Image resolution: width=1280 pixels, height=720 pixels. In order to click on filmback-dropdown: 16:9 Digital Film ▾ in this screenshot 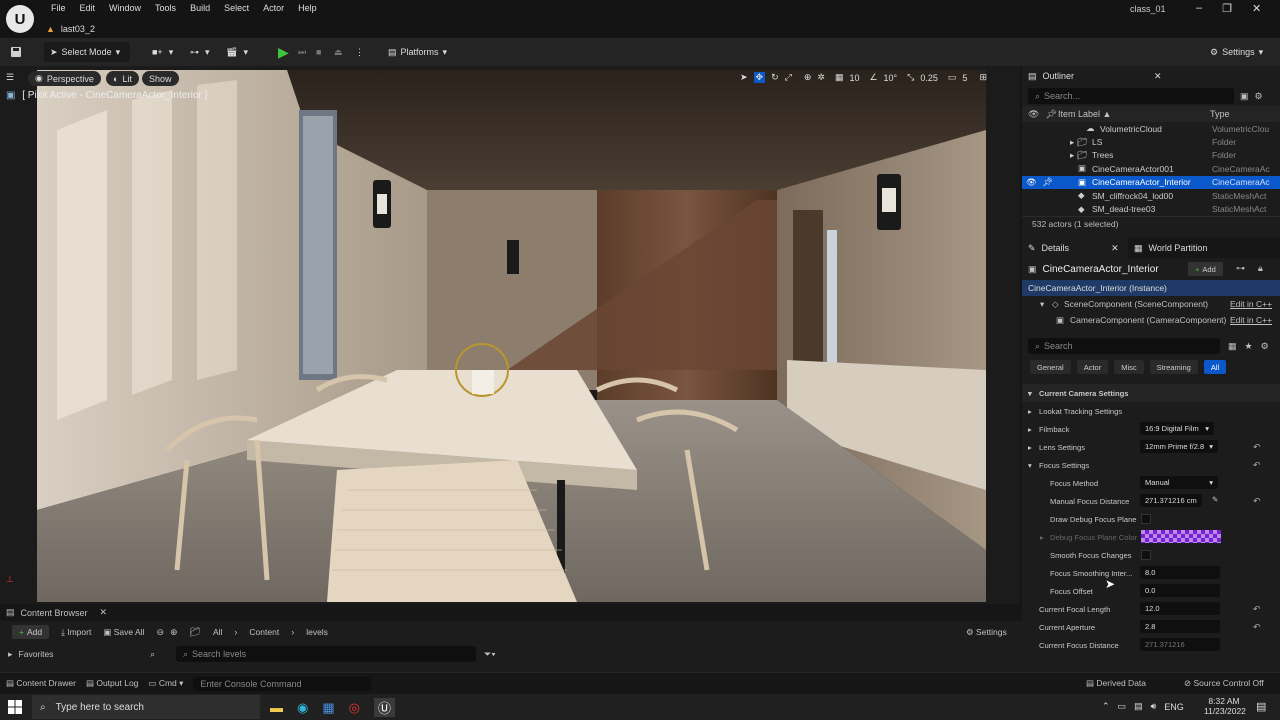, I will do `click(1177, 428)`.